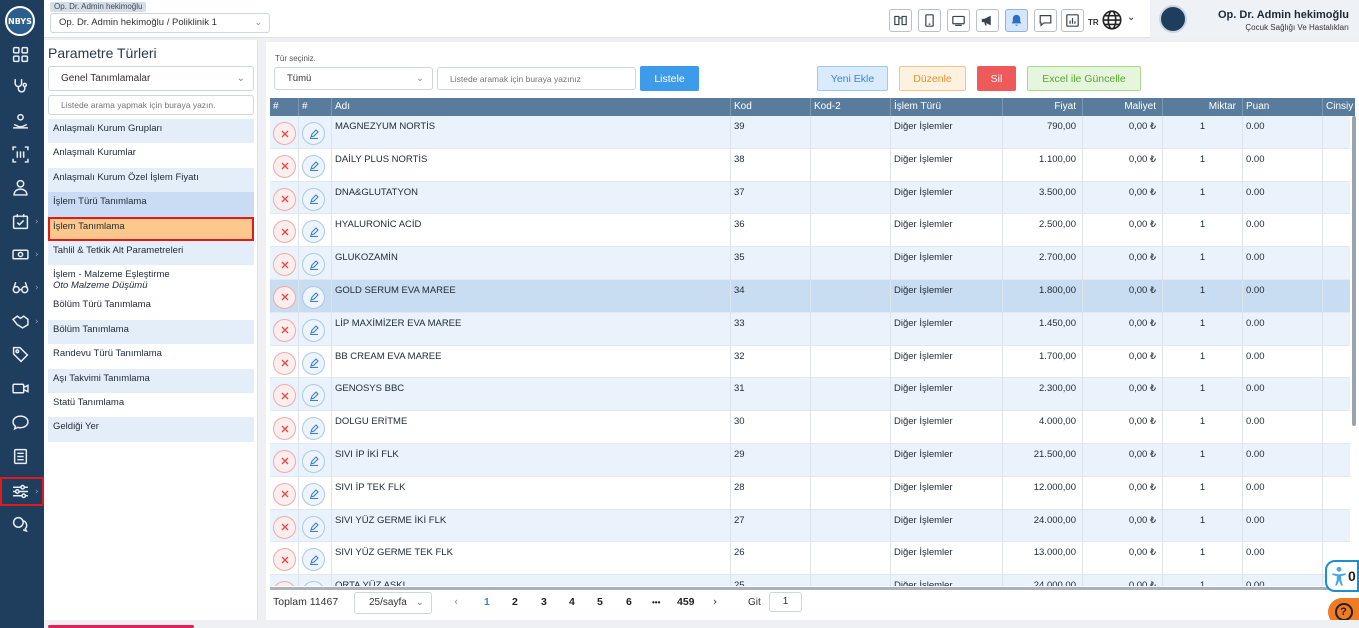  What do you see at coordinates (20, 121) in the screenshot?
I see `patient-care-icon` at bounding box center [20, 121].